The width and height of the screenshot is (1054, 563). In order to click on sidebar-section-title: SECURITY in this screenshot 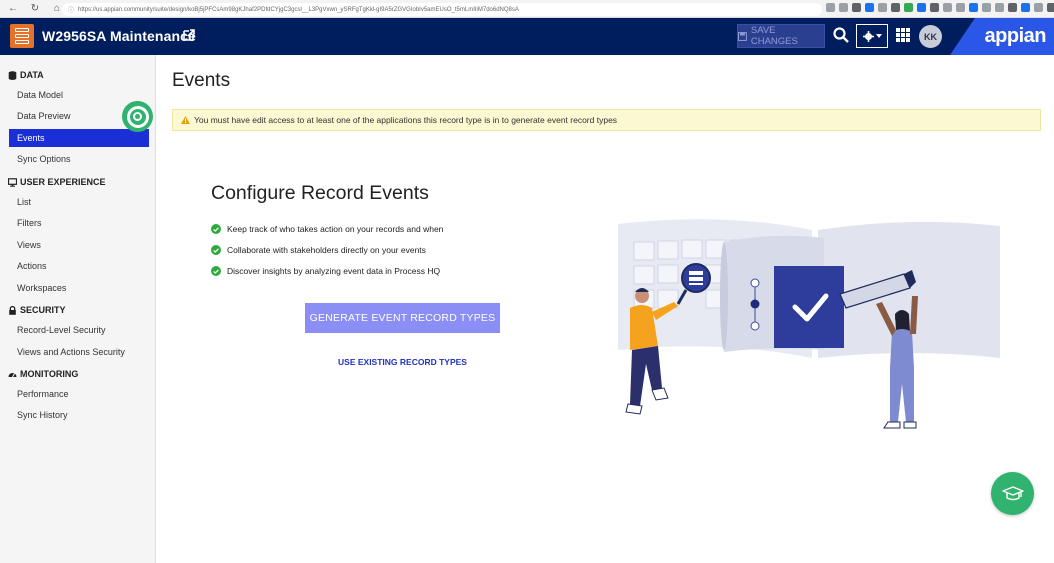, I will do `click(43, 310)`.